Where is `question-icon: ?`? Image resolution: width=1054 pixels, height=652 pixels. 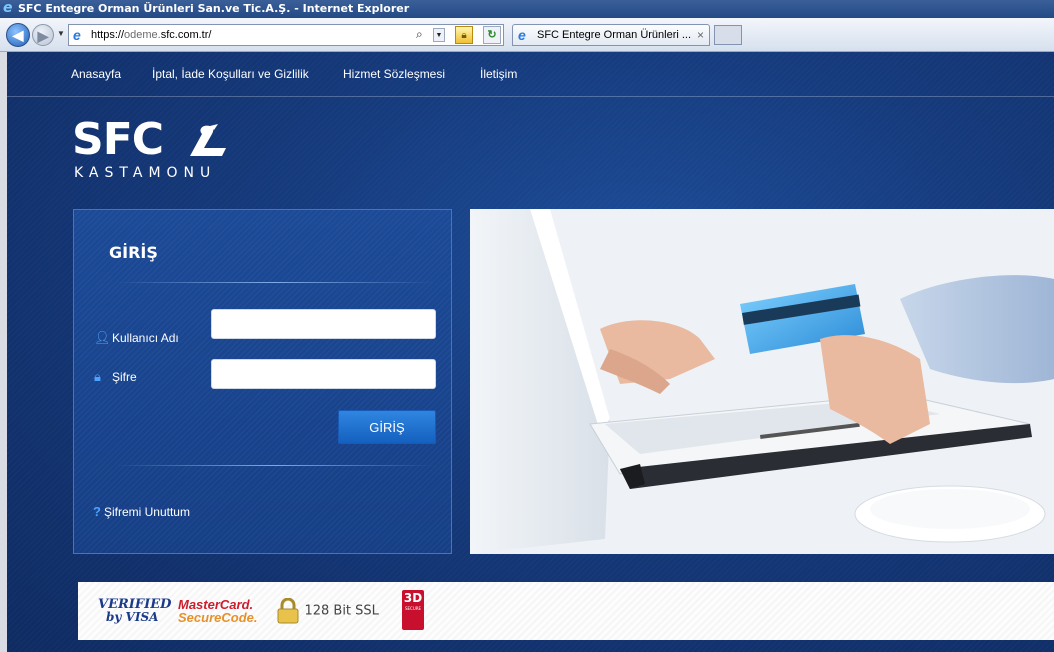 question-icon: ? is located at coordinates (97, 511).